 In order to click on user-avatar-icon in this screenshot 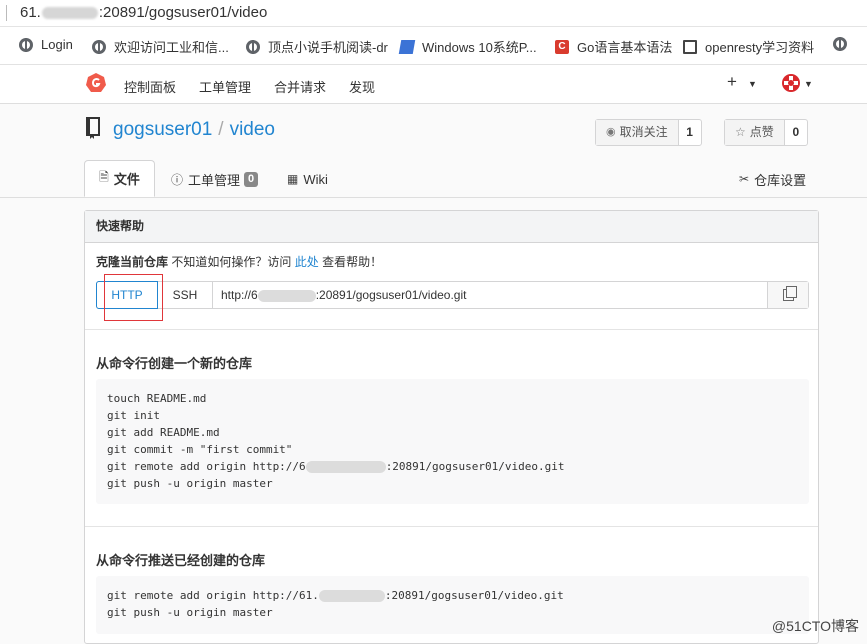, I will do `click(791, 83)`.